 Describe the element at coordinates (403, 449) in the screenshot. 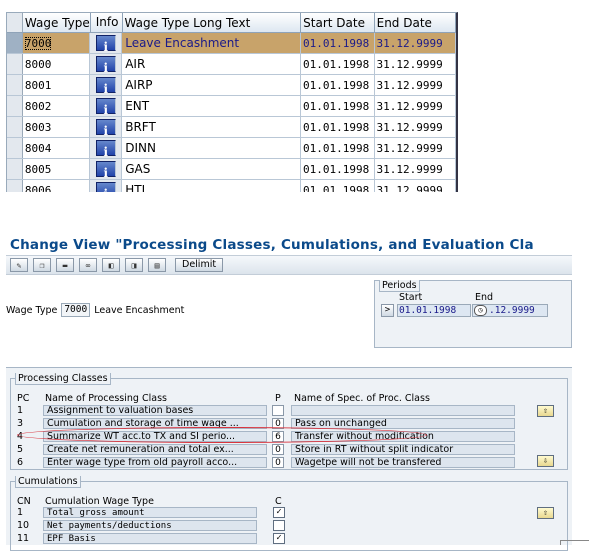

I see `spec-name-field: Store in RT without split indicator` at that location.